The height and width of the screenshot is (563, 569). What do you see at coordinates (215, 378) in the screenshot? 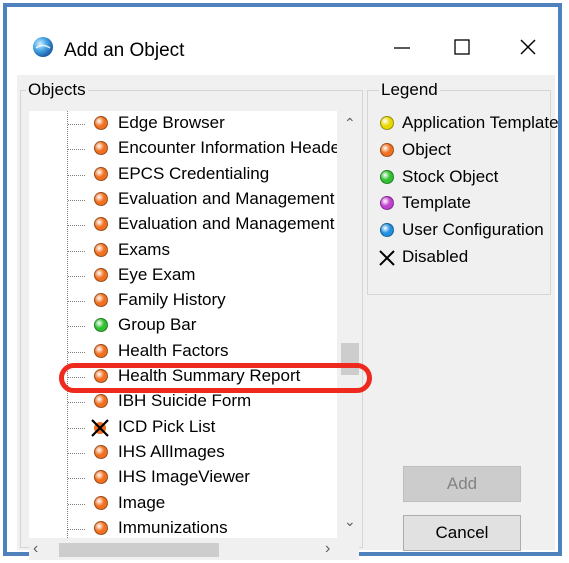
I see `highlight-callout` at bounding box center [215, 378].